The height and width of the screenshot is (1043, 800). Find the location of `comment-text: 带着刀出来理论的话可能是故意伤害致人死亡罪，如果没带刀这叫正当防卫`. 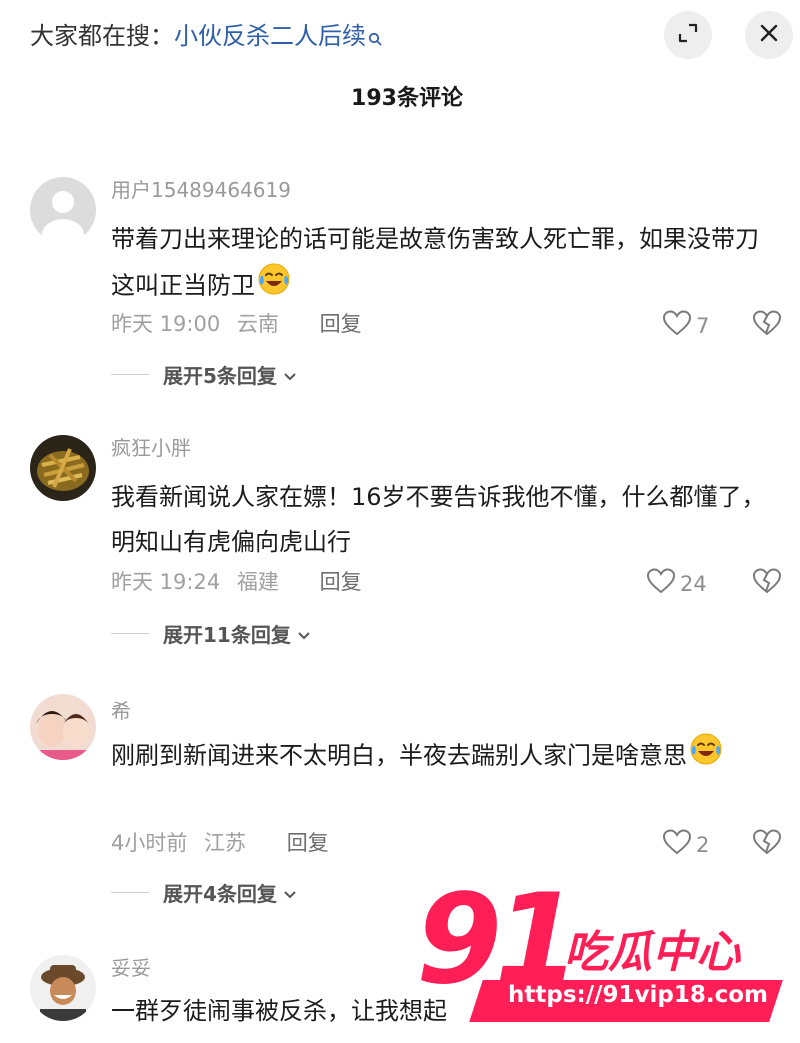

comment-text: 带着刀出来理论的话可能是故意伤害致人死亡罪，如果没带刀这叫正当防卫 is located at coordinates (441, 264).